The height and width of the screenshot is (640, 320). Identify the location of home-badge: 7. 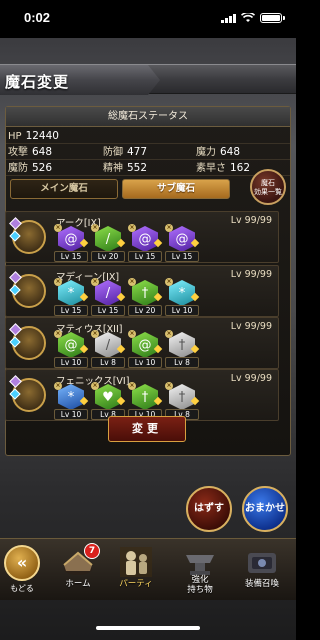
(92, 551).